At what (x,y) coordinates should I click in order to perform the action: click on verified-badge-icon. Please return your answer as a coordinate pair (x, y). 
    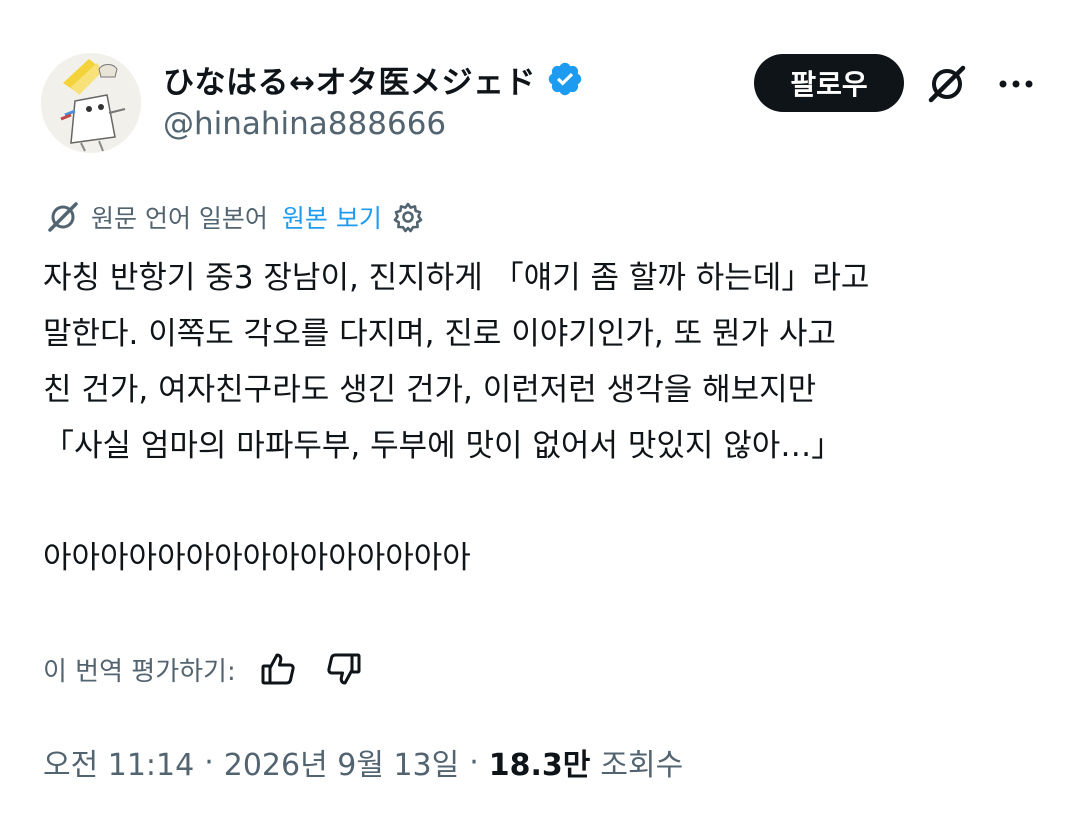
    Looking at the image, I should click on (565, 79).